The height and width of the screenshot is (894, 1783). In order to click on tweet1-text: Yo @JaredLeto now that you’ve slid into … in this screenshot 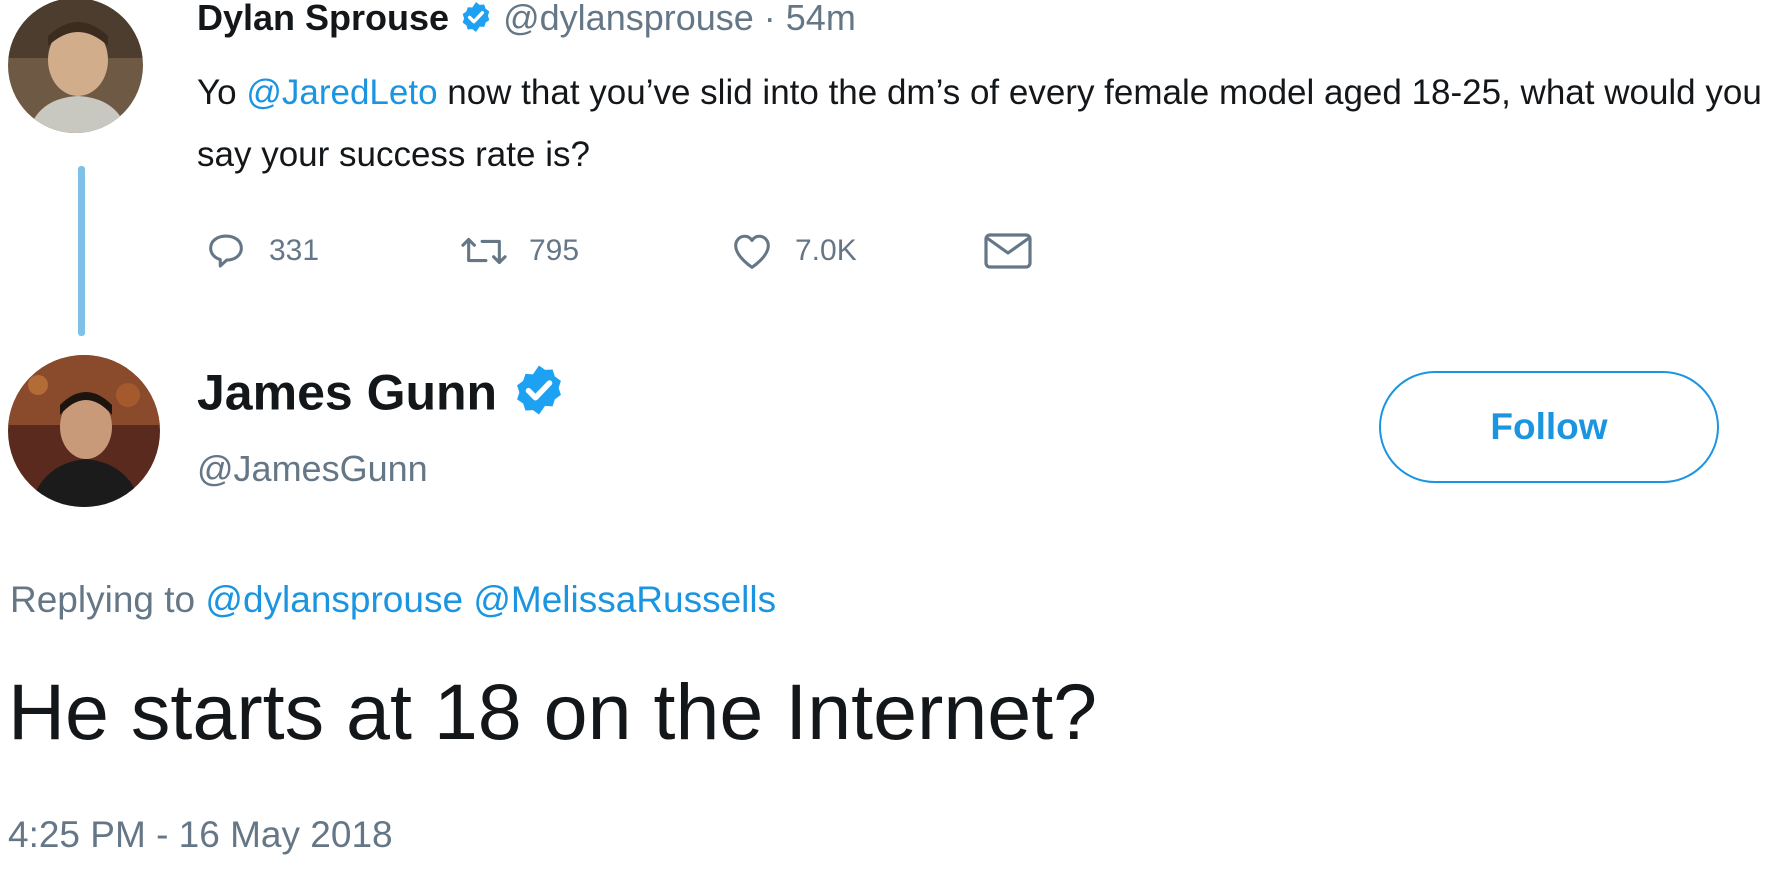, I will do `click(987, 124)`.